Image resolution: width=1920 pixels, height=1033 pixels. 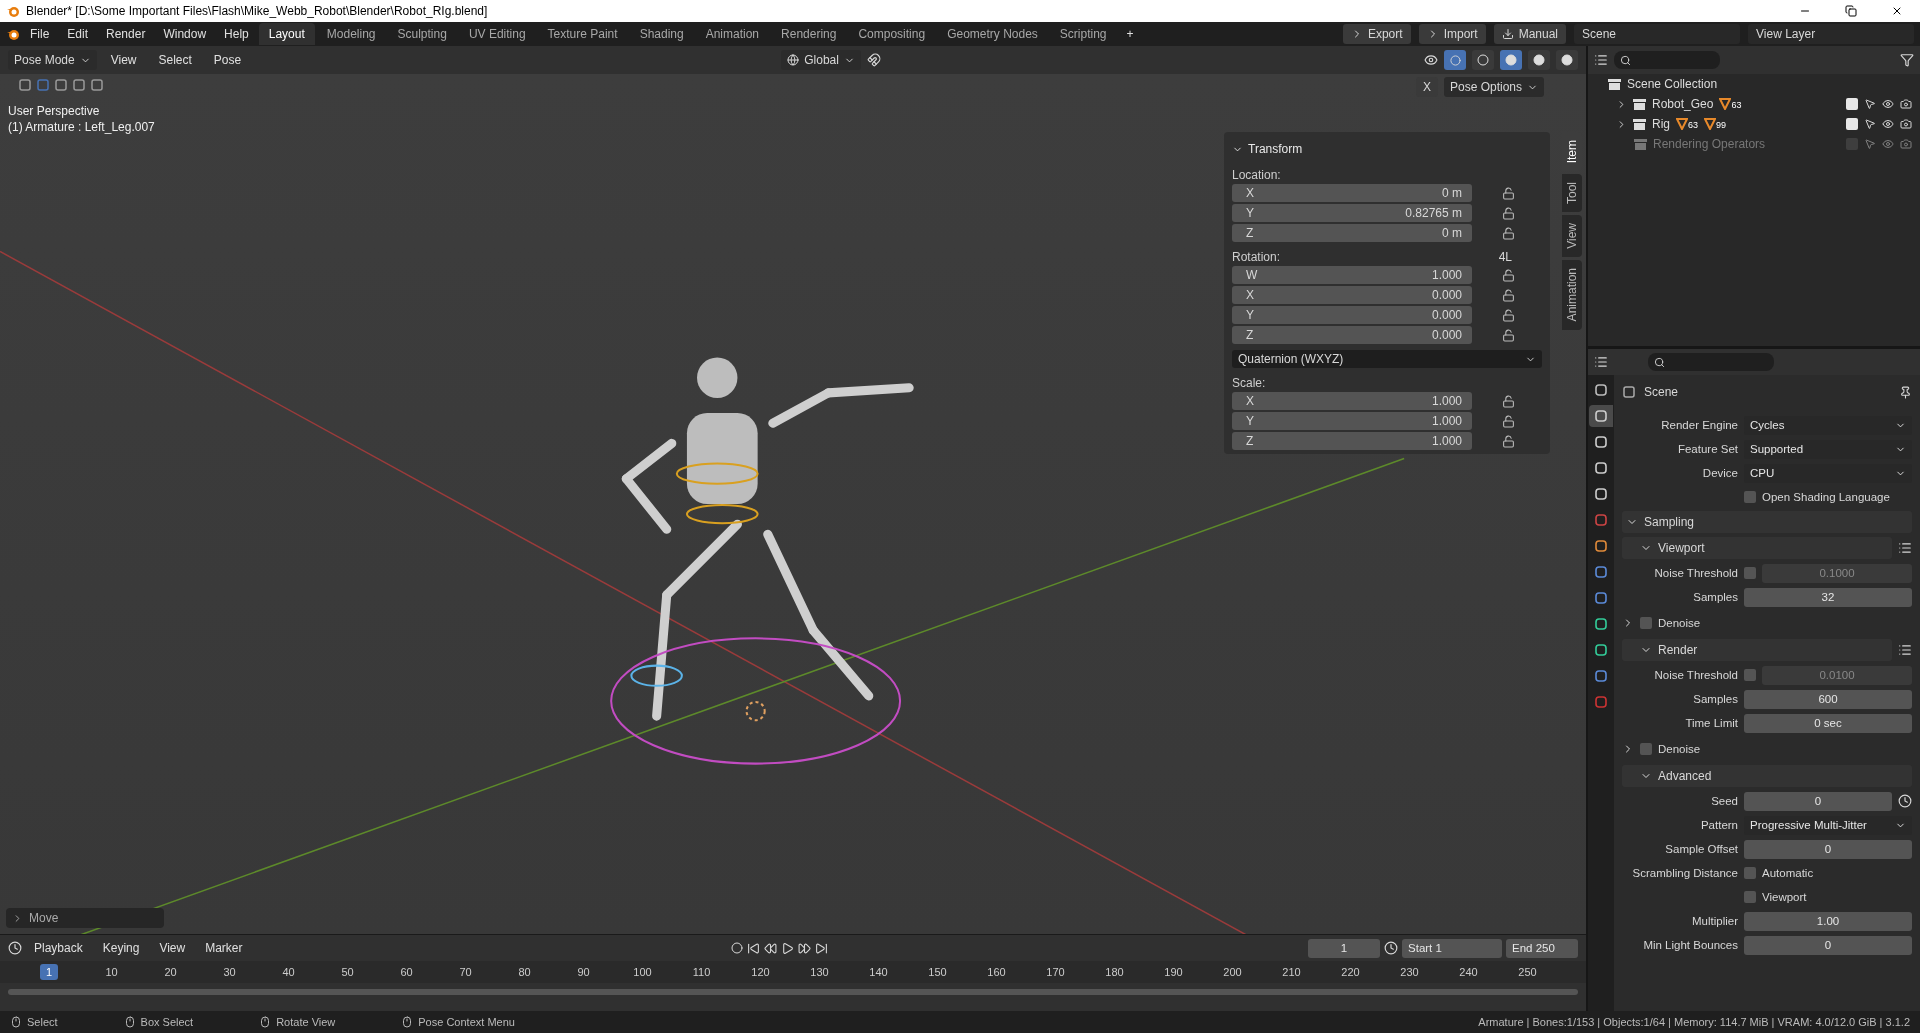 I want to click on menu-item: Help, so click(x=236, y=34).